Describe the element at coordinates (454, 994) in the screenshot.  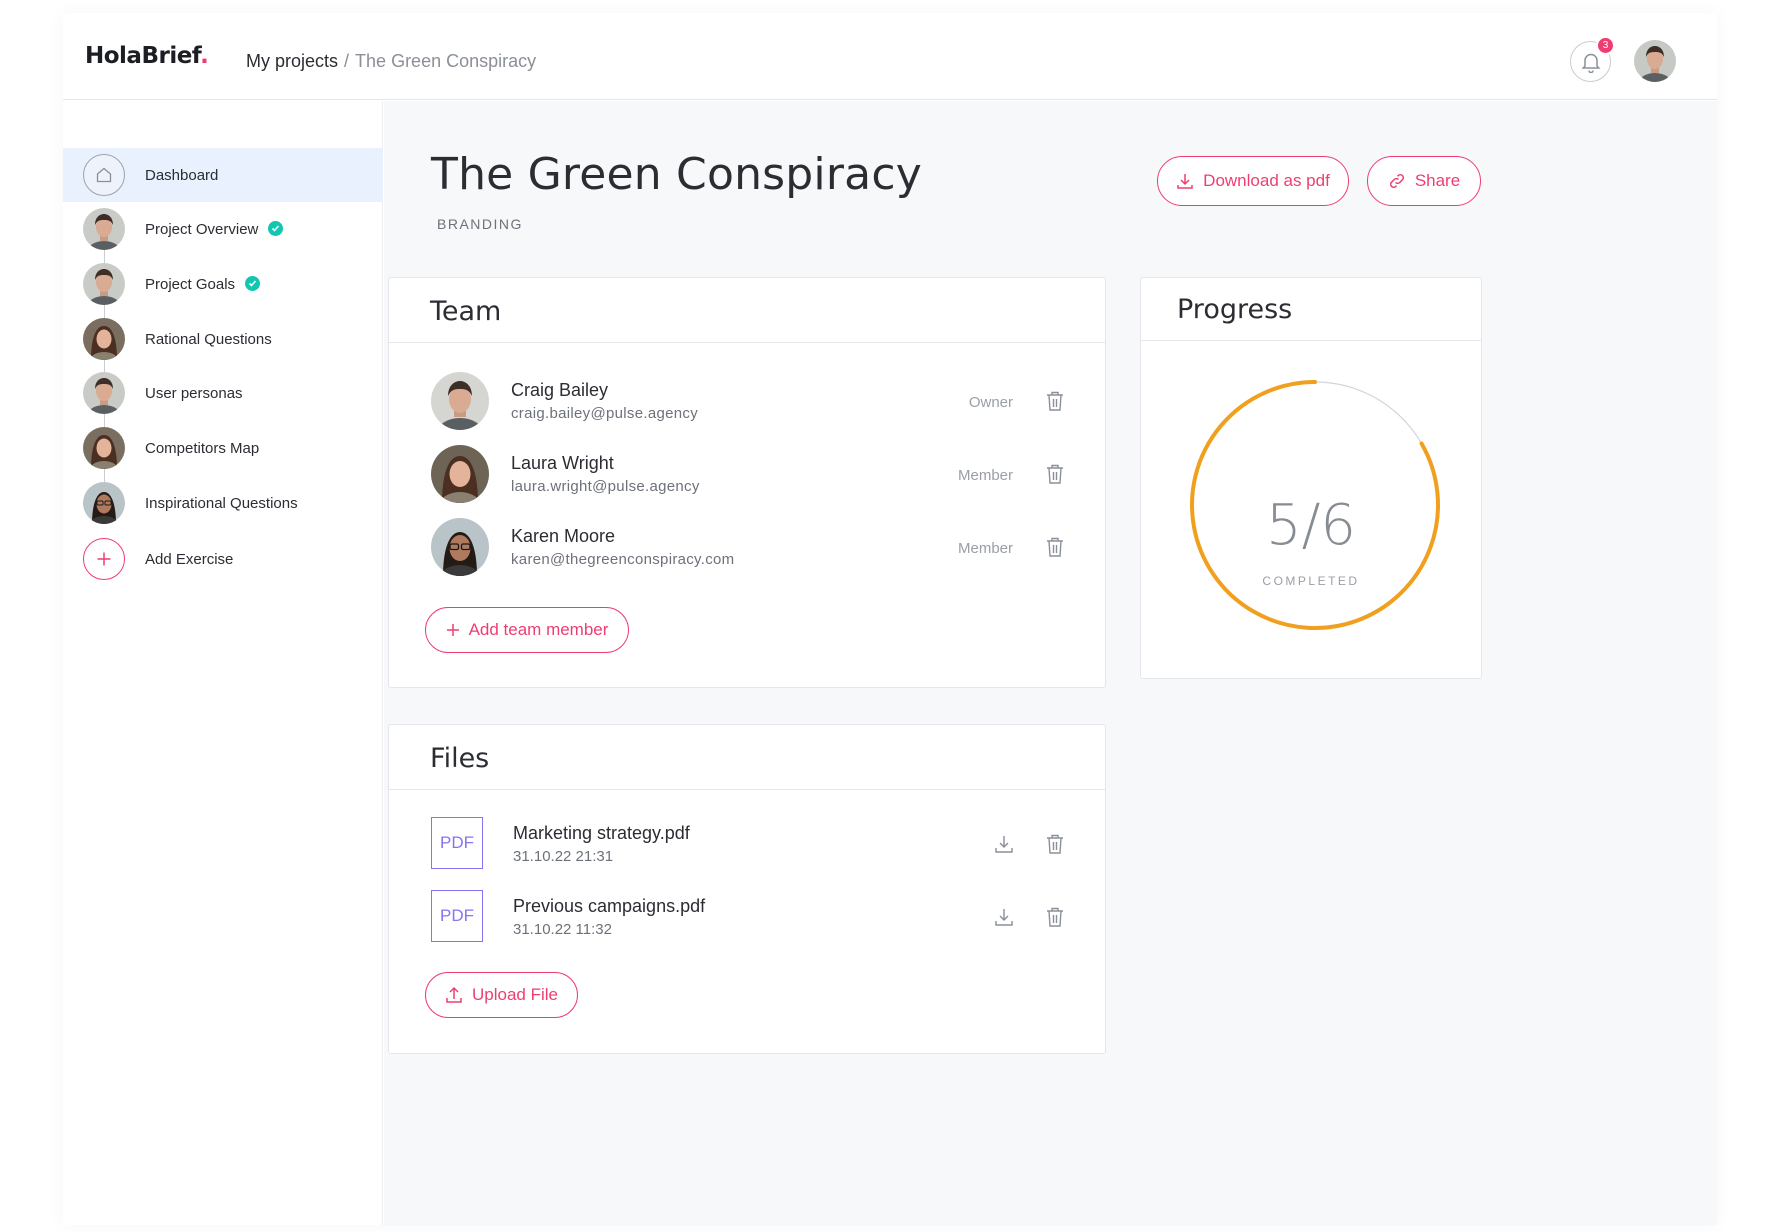
I see `upload-icon` at that location.